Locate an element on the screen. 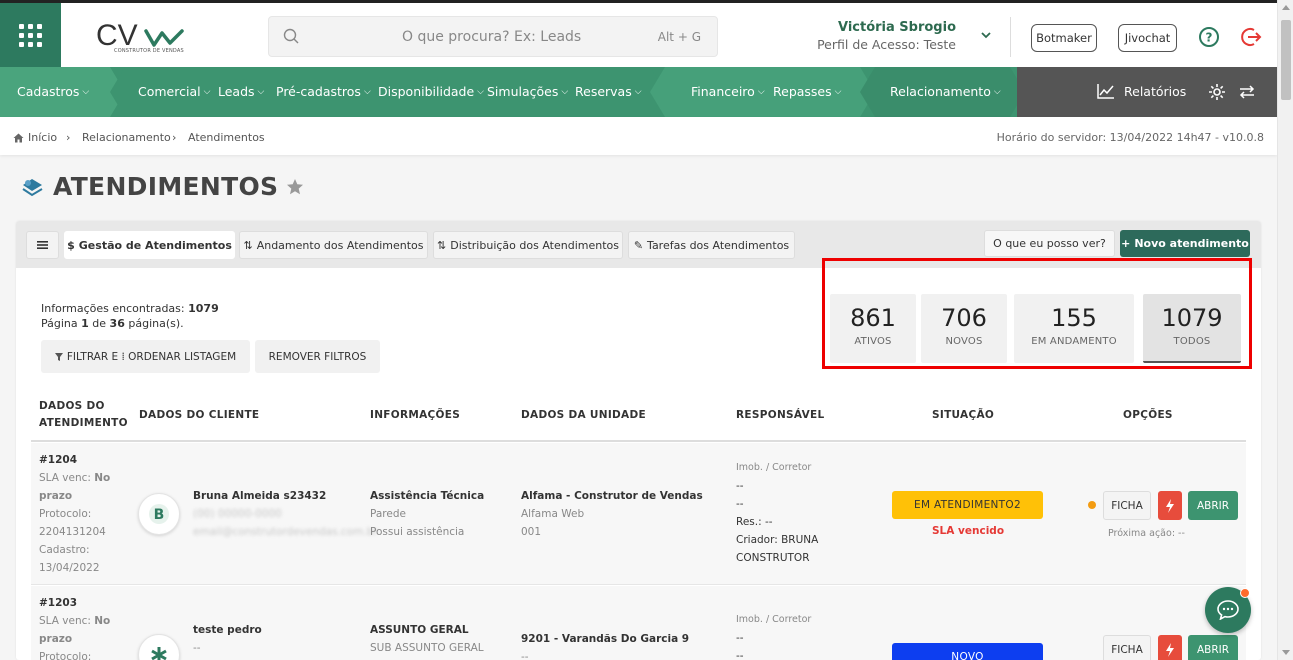  help-icon: ? is located at coordinates (1209, 37).